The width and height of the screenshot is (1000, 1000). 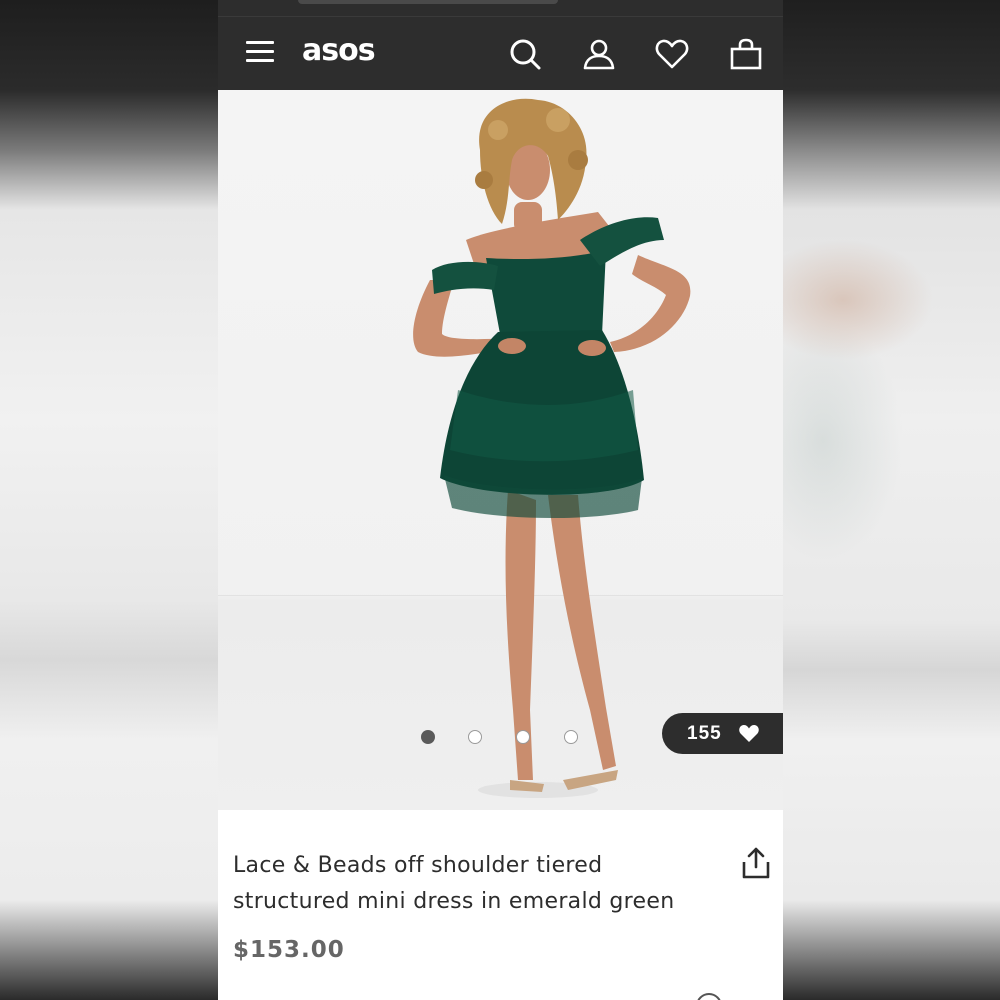 I want to click on shopping-bag-icon, so click(x=746, y=54).